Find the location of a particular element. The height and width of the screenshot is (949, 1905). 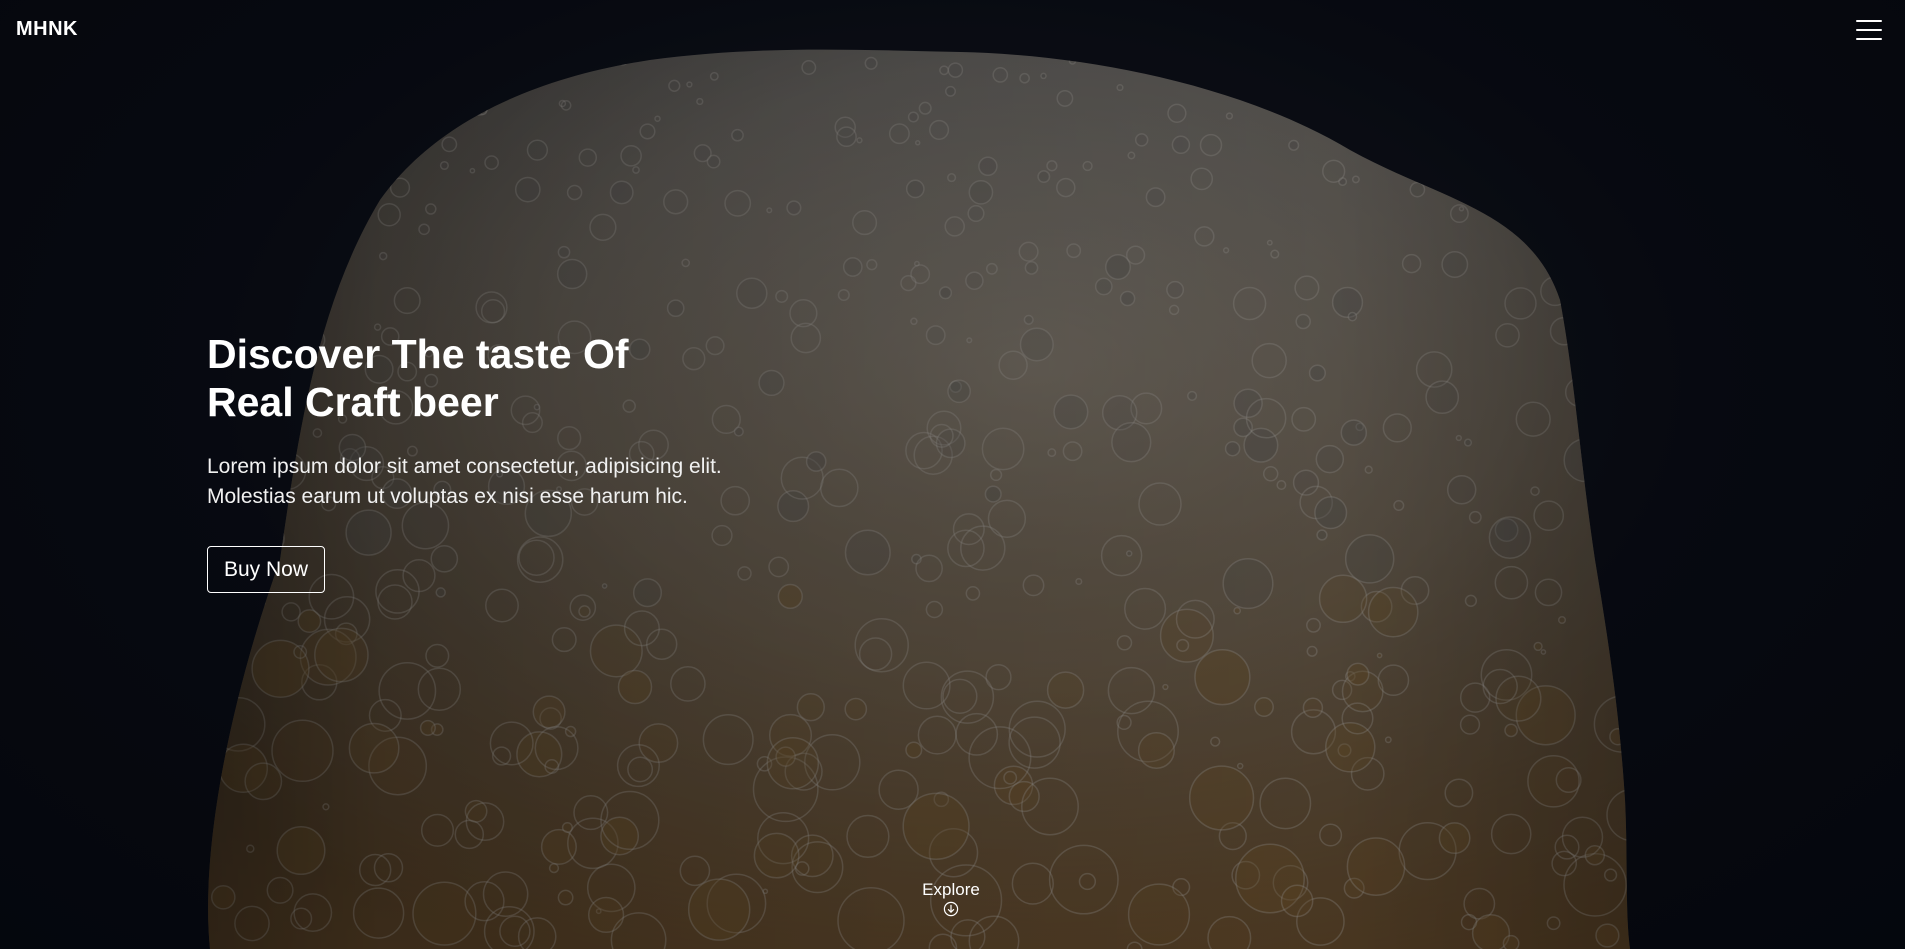

buy-now-button: Buy Now is located at coordinates (266, 569).